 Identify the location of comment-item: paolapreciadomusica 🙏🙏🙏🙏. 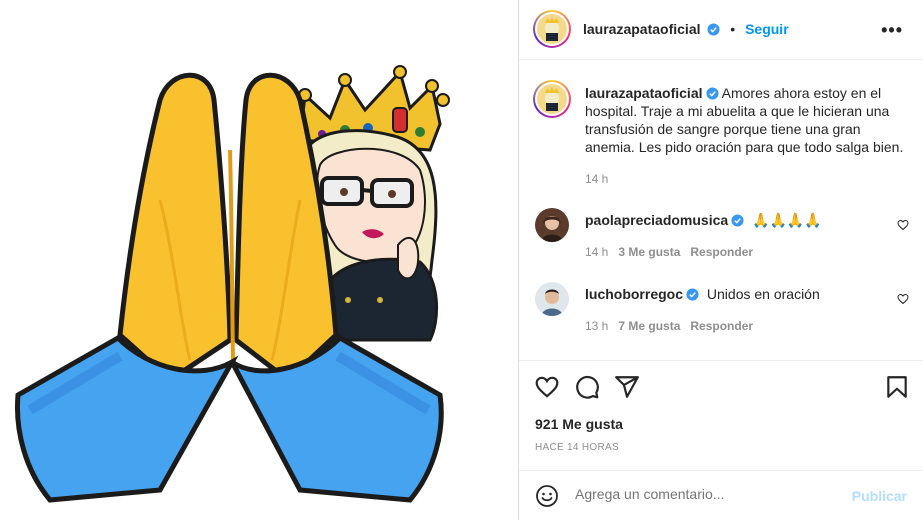
(703, 220).